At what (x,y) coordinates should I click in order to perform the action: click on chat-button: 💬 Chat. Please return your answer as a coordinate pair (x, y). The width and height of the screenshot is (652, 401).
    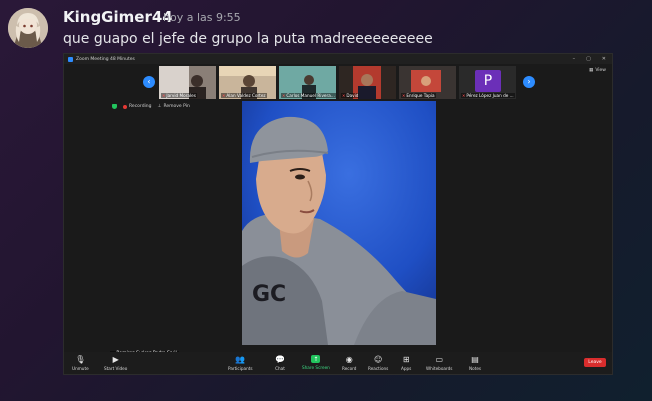
    Looking at the image, I should click on (280, 363).